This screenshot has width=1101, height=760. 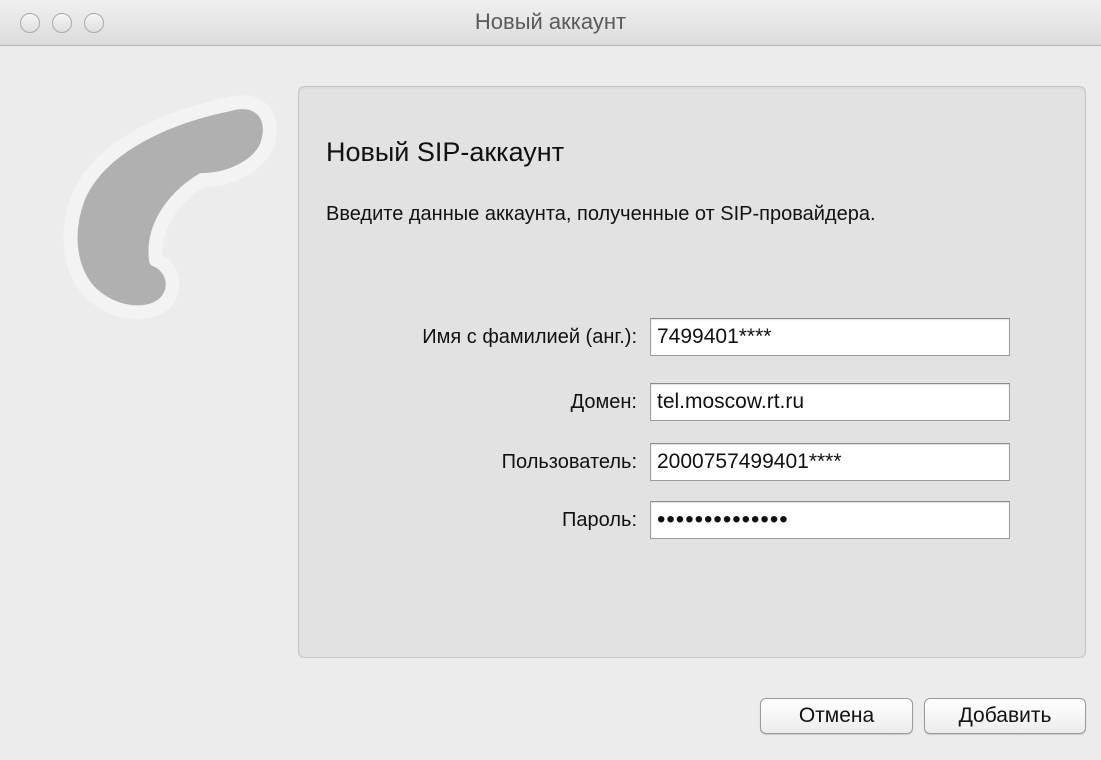 What do you see at coordinates (529, 337) in the screenshot?
I see `name-label: Имя с фамилией (анг.):` at bounding box center [529, 337].